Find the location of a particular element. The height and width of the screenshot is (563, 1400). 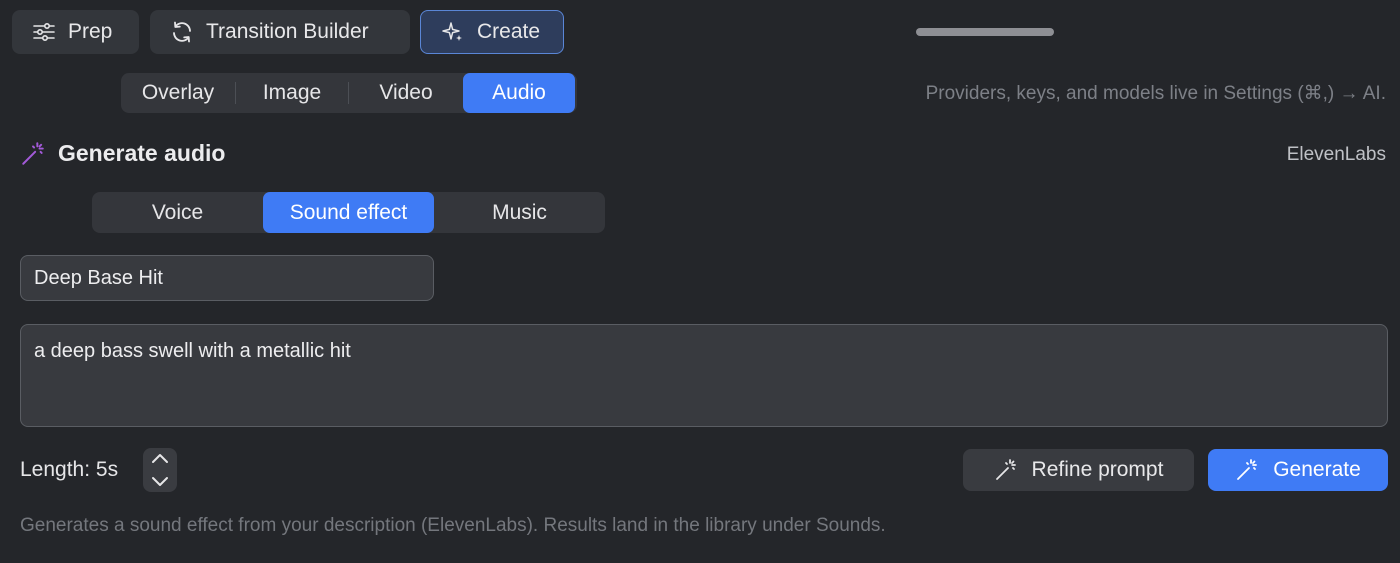

refine-prompt-label: Refine prompt is located at coordinates (1097, 469).